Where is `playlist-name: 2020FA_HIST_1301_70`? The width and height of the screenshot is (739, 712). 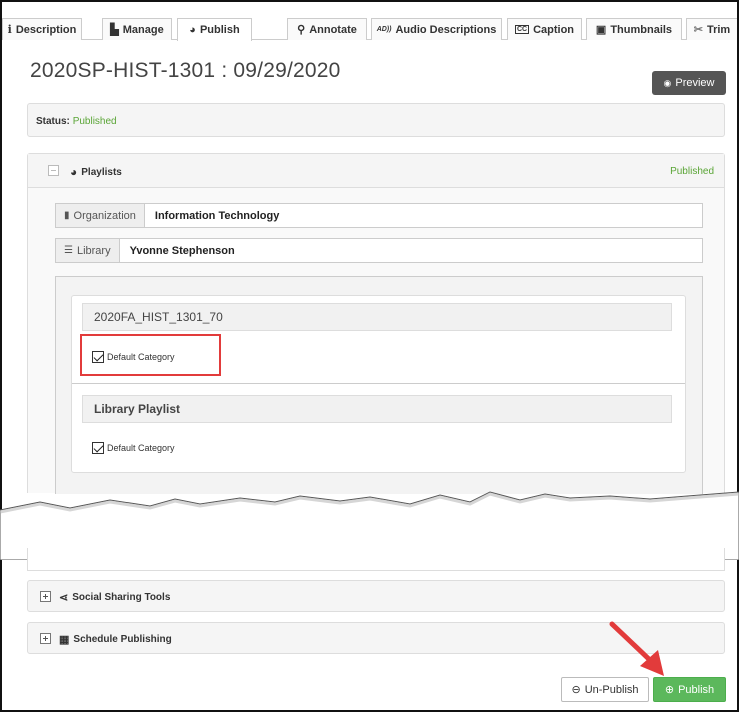 playlist-name: 2020FA_HIST_1301_70 is located at coordinates (377, 317).